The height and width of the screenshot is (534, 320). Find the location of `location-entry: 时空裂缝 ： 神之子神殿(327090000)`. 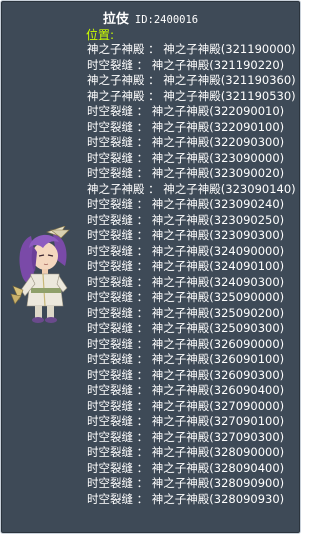

location-entry: 时空裂缝 ： 神之子神殿(327090000) is located at coordinates (186, 405).